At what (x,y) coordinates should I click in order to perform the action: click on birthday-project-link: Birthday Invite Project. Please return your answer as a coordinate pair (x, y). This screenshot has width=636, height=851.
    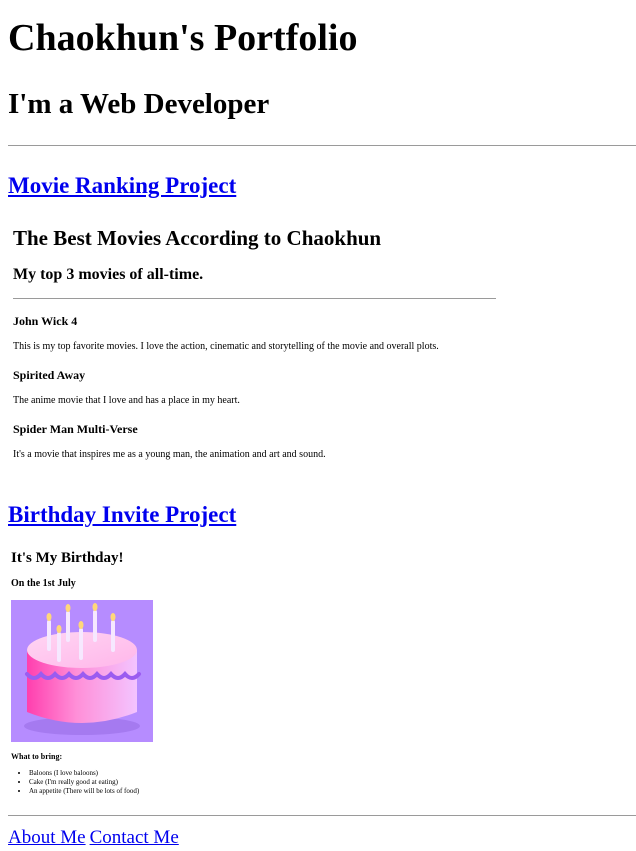
    Looking at the image, I should click on (122, 514).